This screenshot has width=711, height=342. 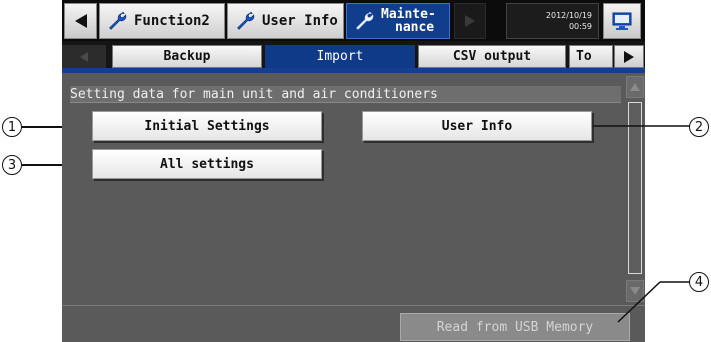 I want to click on callout-leaders, so click(x=641, y=224).